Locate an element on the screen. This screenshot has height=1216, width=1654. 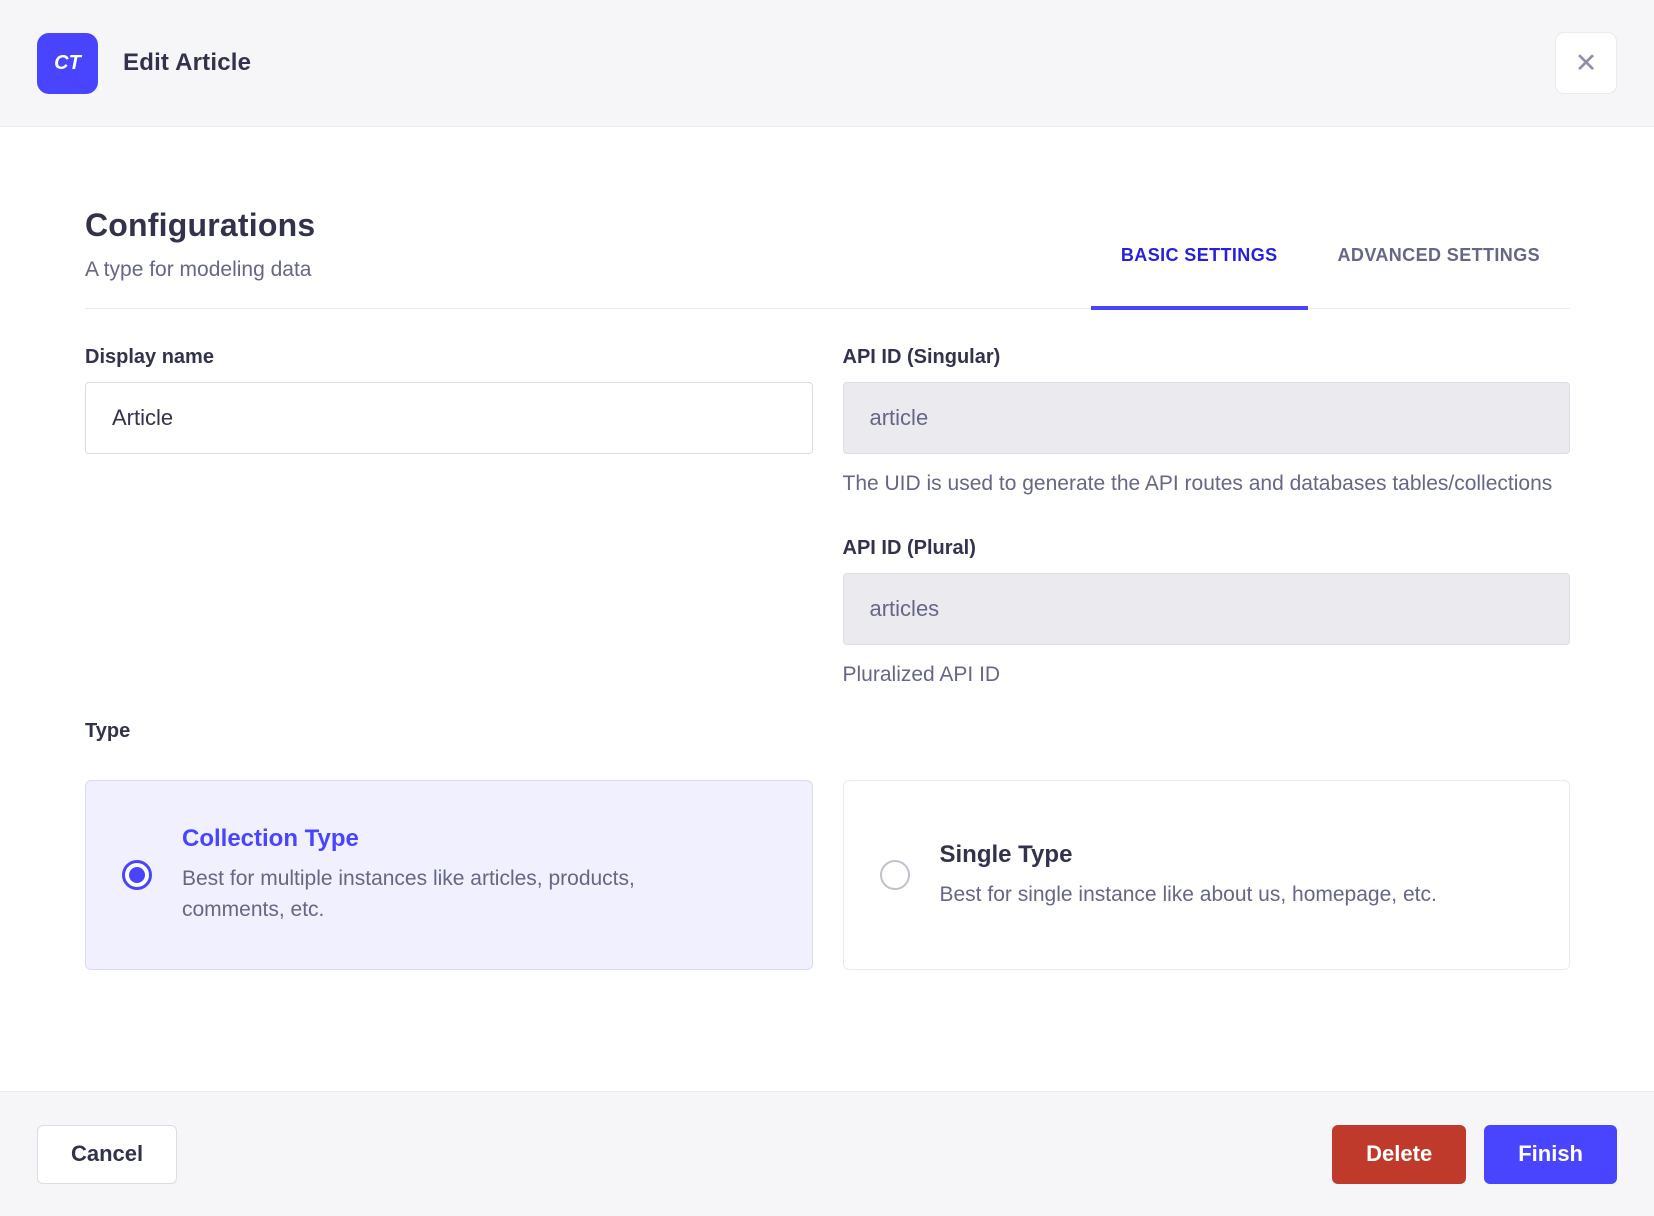
tab-basic-settings: BASIC SETTINGS is located at coordinates (1199, 277).